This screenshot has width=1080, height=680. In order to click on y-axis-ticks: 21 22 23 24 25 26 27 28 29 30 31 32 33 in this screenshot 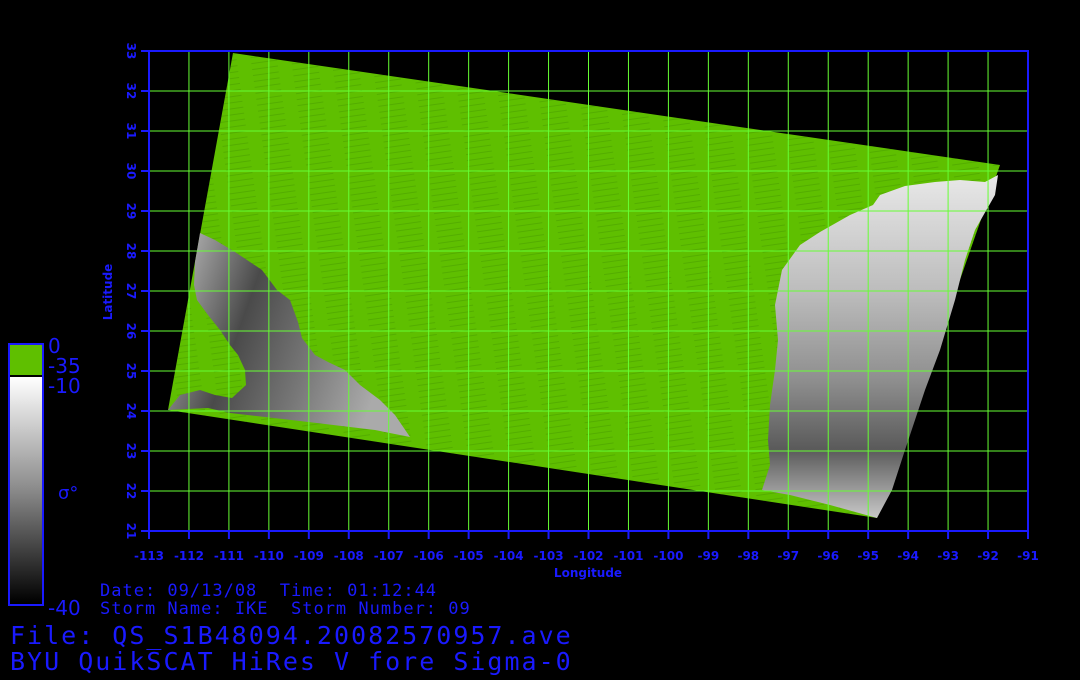, I will do `click(136, 291)`.